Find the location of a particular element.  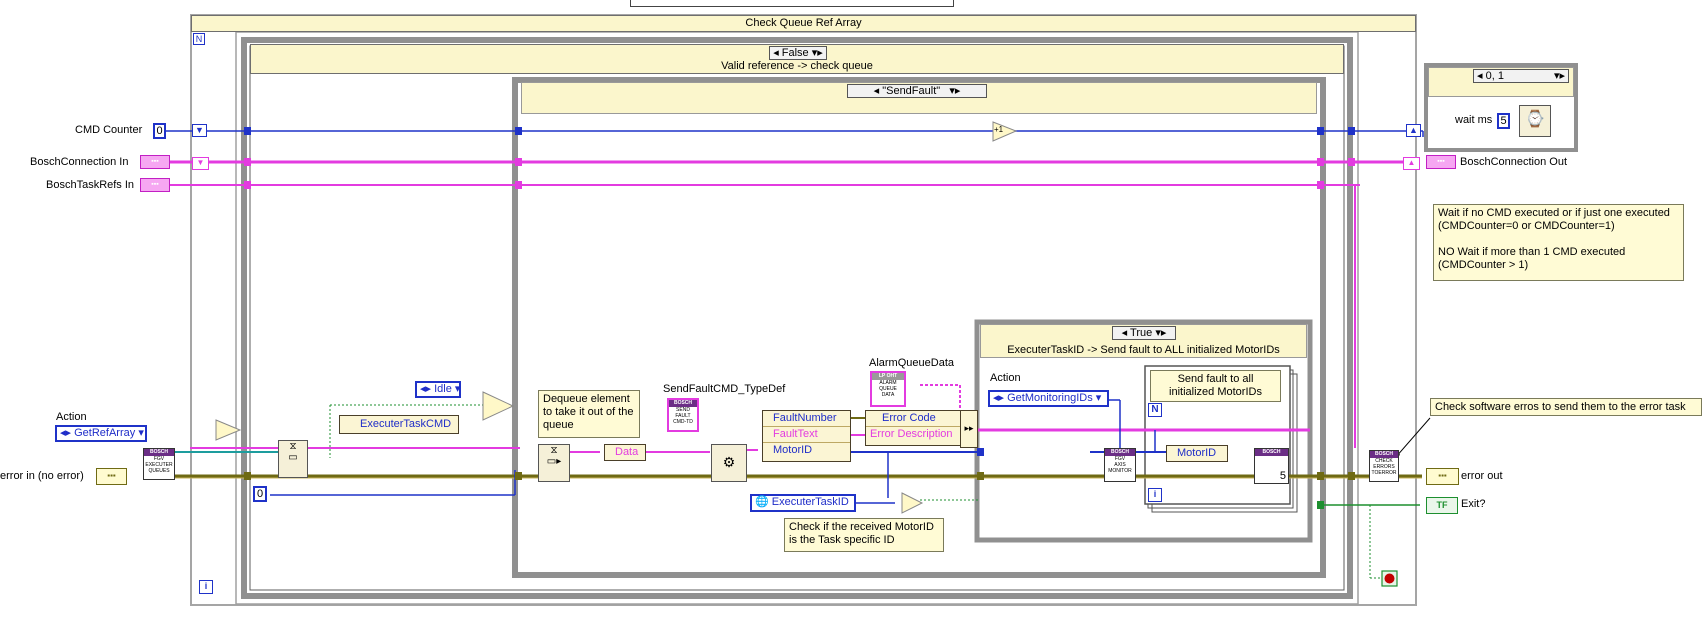

idle-enum-constant: ◂▸ Idle ▾ is located at coordinates (438, 389).